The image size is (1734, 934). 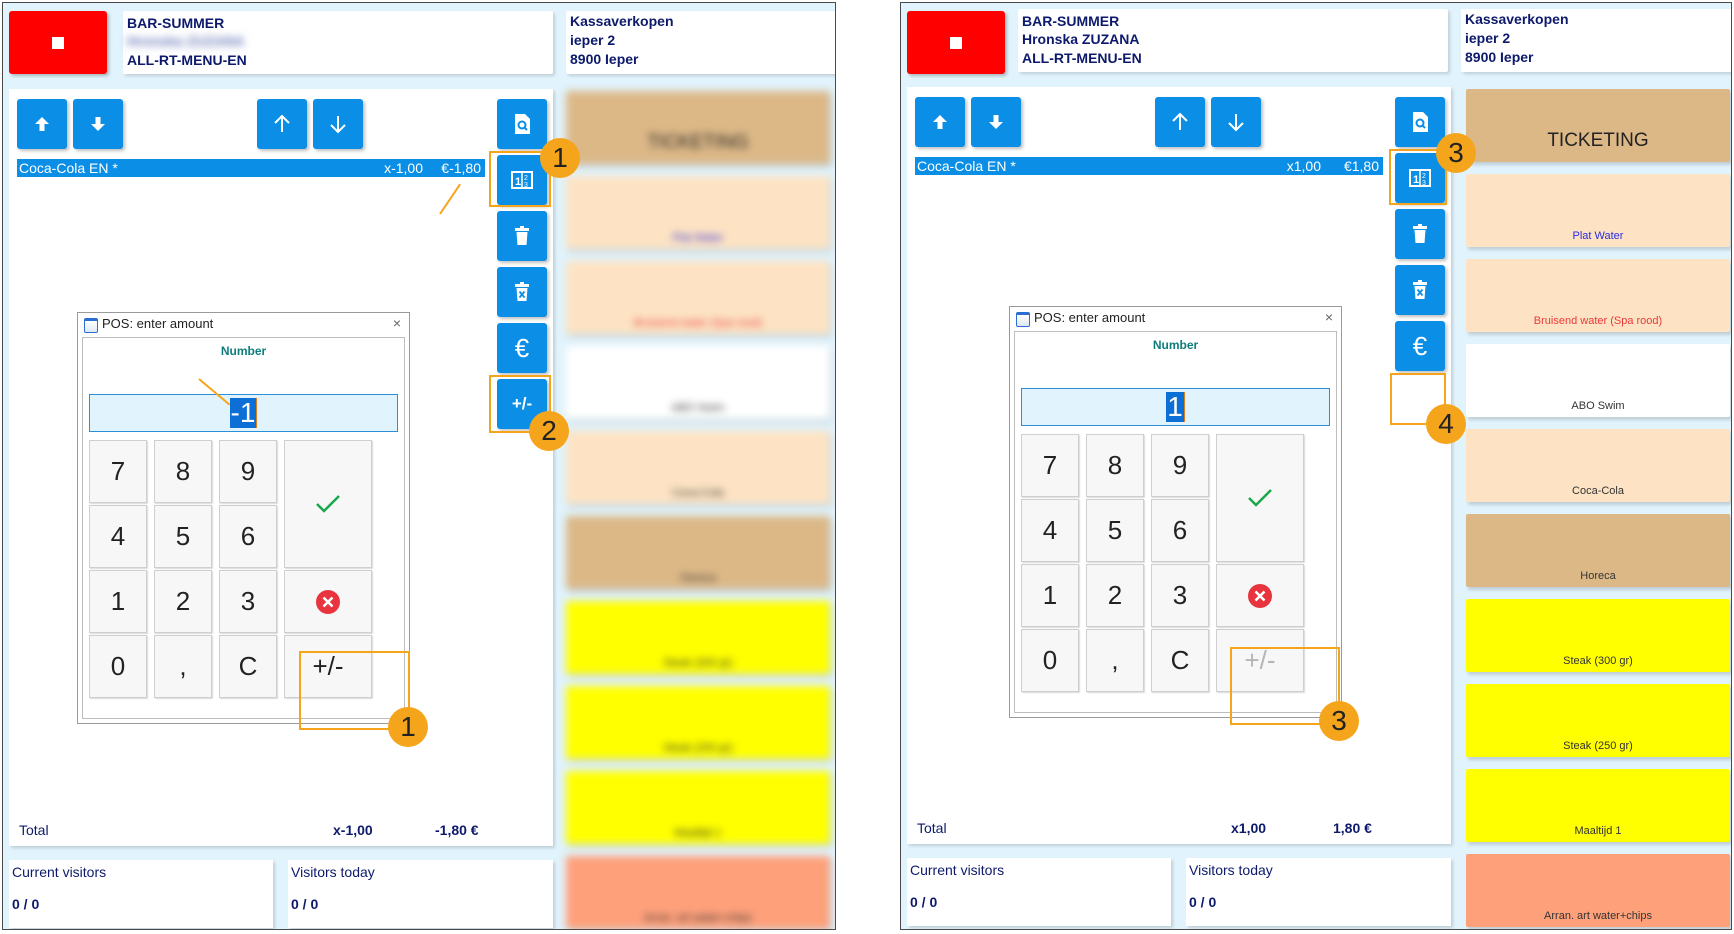 What do you see at coordinates (1352, 828) in the screenshot?
I see `total-amount: 1,80 €` at bounding box center [1352, 828].